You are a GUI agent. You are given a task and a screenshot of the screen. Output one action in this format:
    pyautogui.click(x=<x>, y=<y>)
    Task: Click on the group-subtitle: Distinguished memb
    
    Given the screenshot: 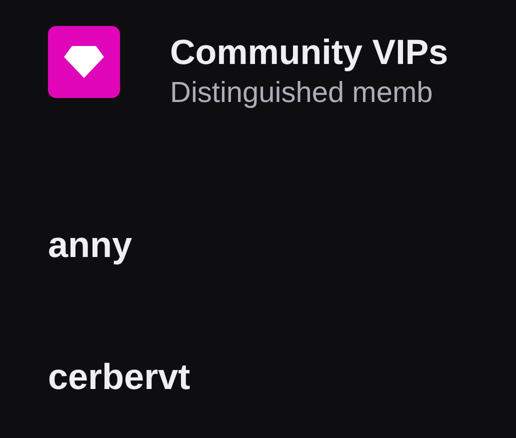 What is the action you would take?
    pyautogui.click(x=302, y=93)
    